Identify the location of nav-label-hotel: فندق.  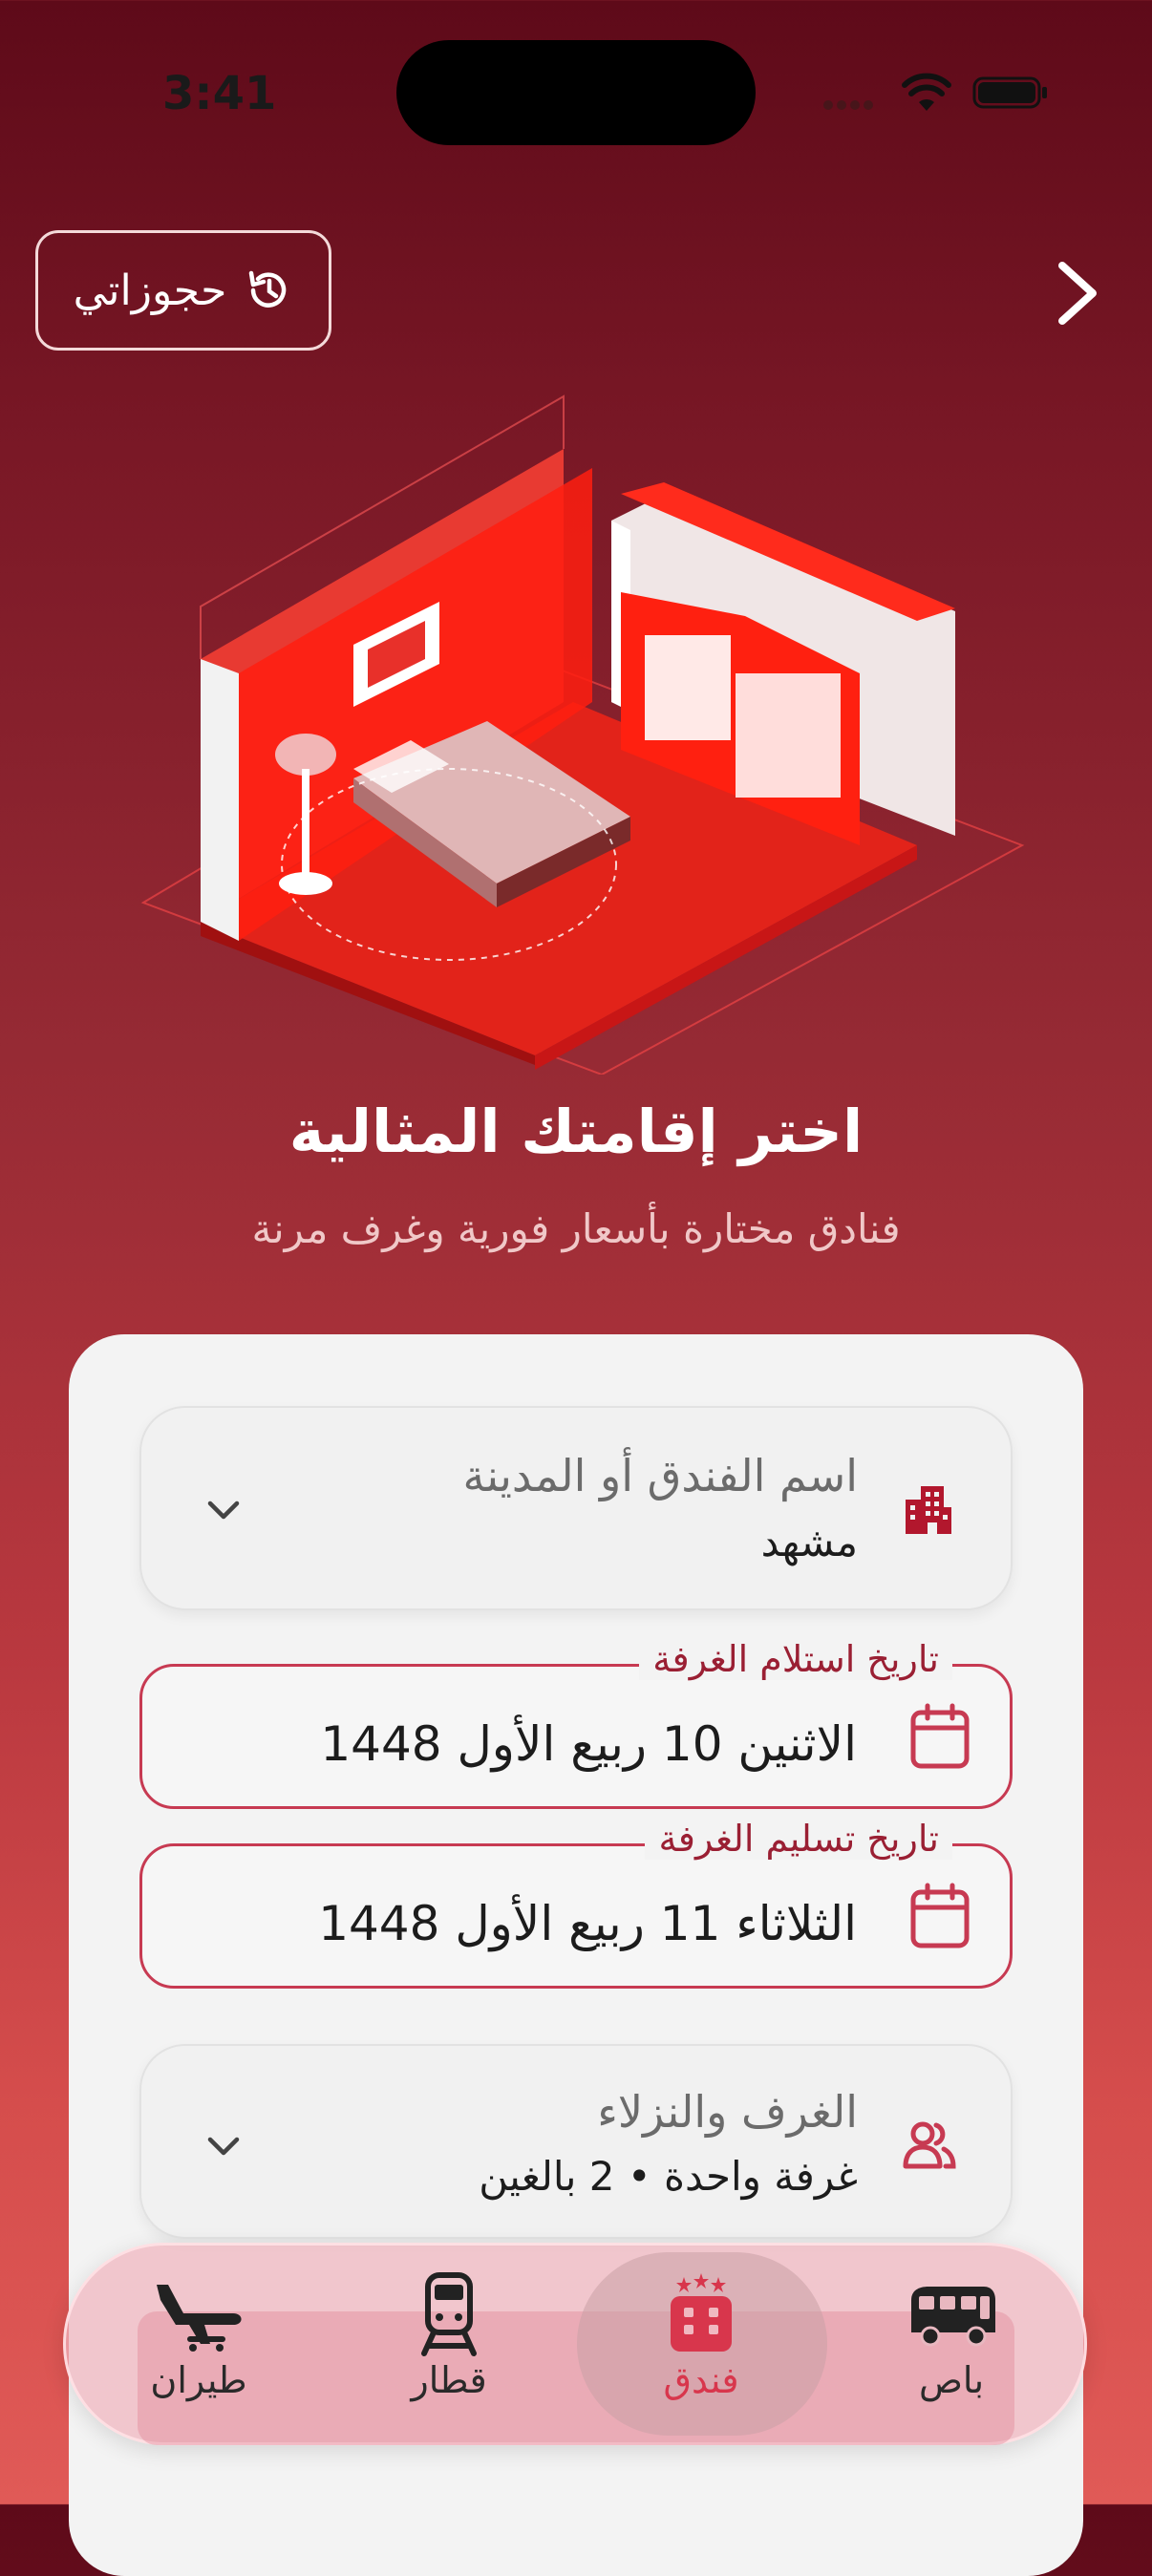
(701, 2380).